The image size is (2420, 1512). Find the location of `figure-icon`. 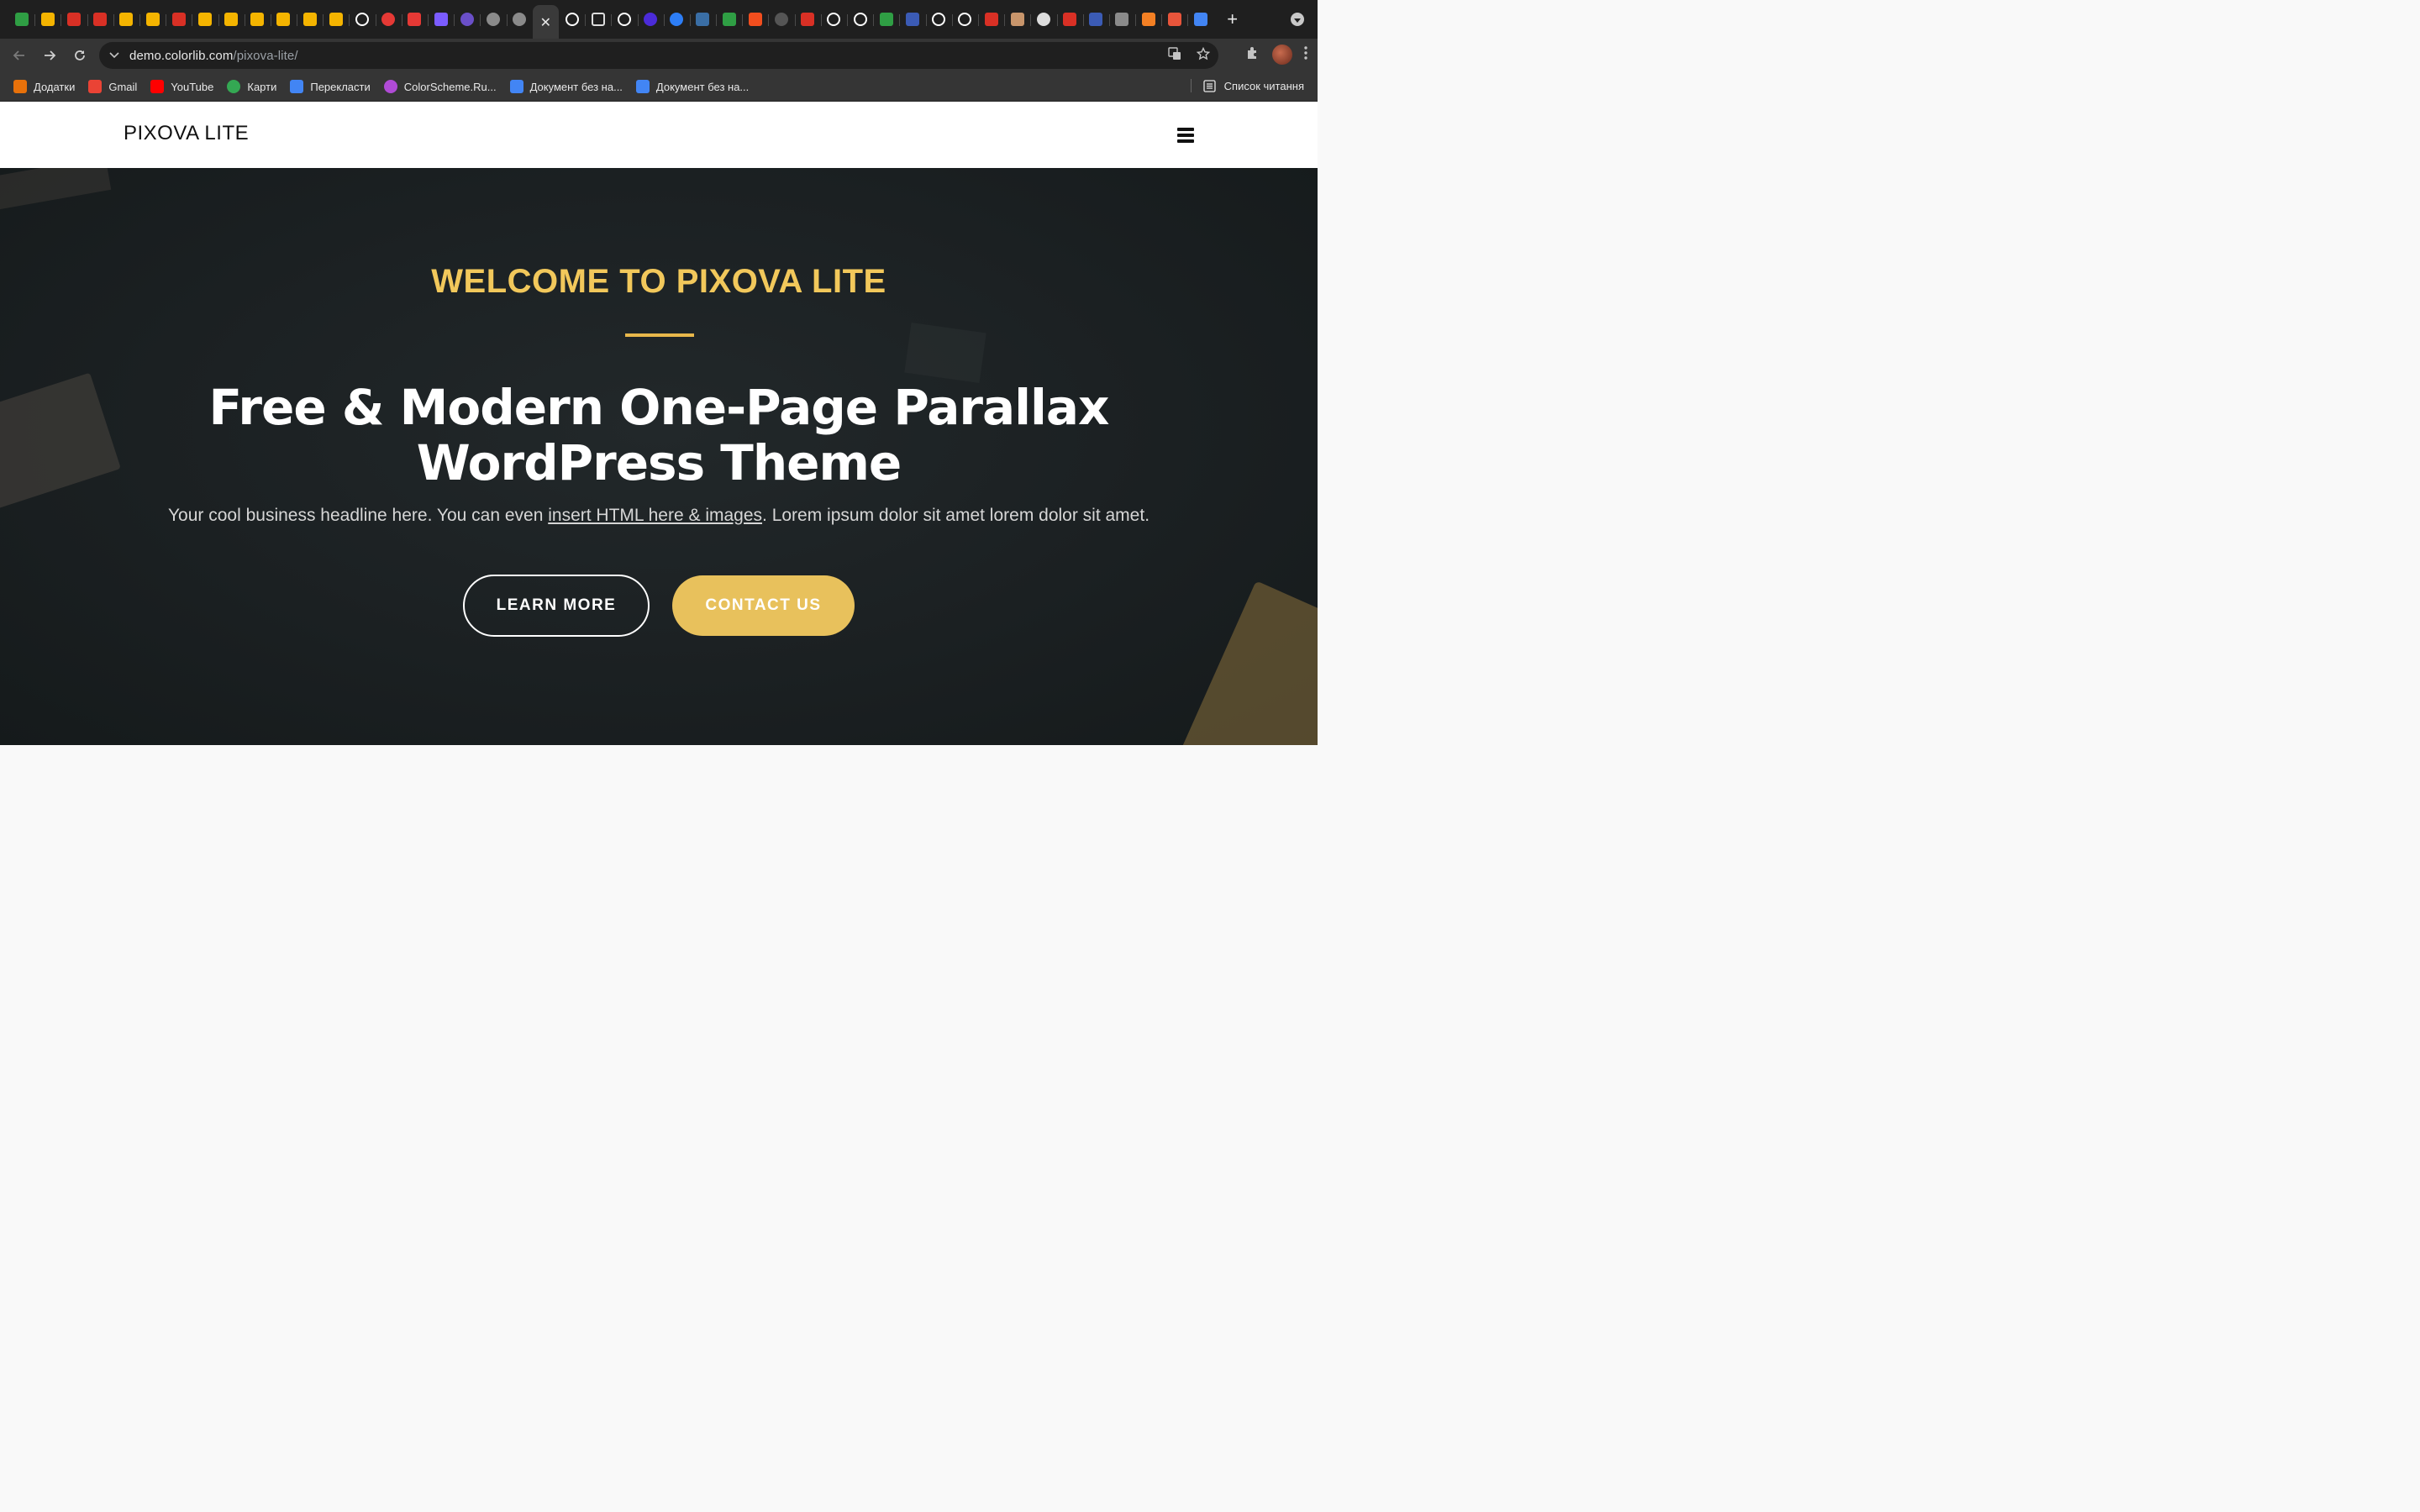

figure-icon is located at coordinates (1070, 19).